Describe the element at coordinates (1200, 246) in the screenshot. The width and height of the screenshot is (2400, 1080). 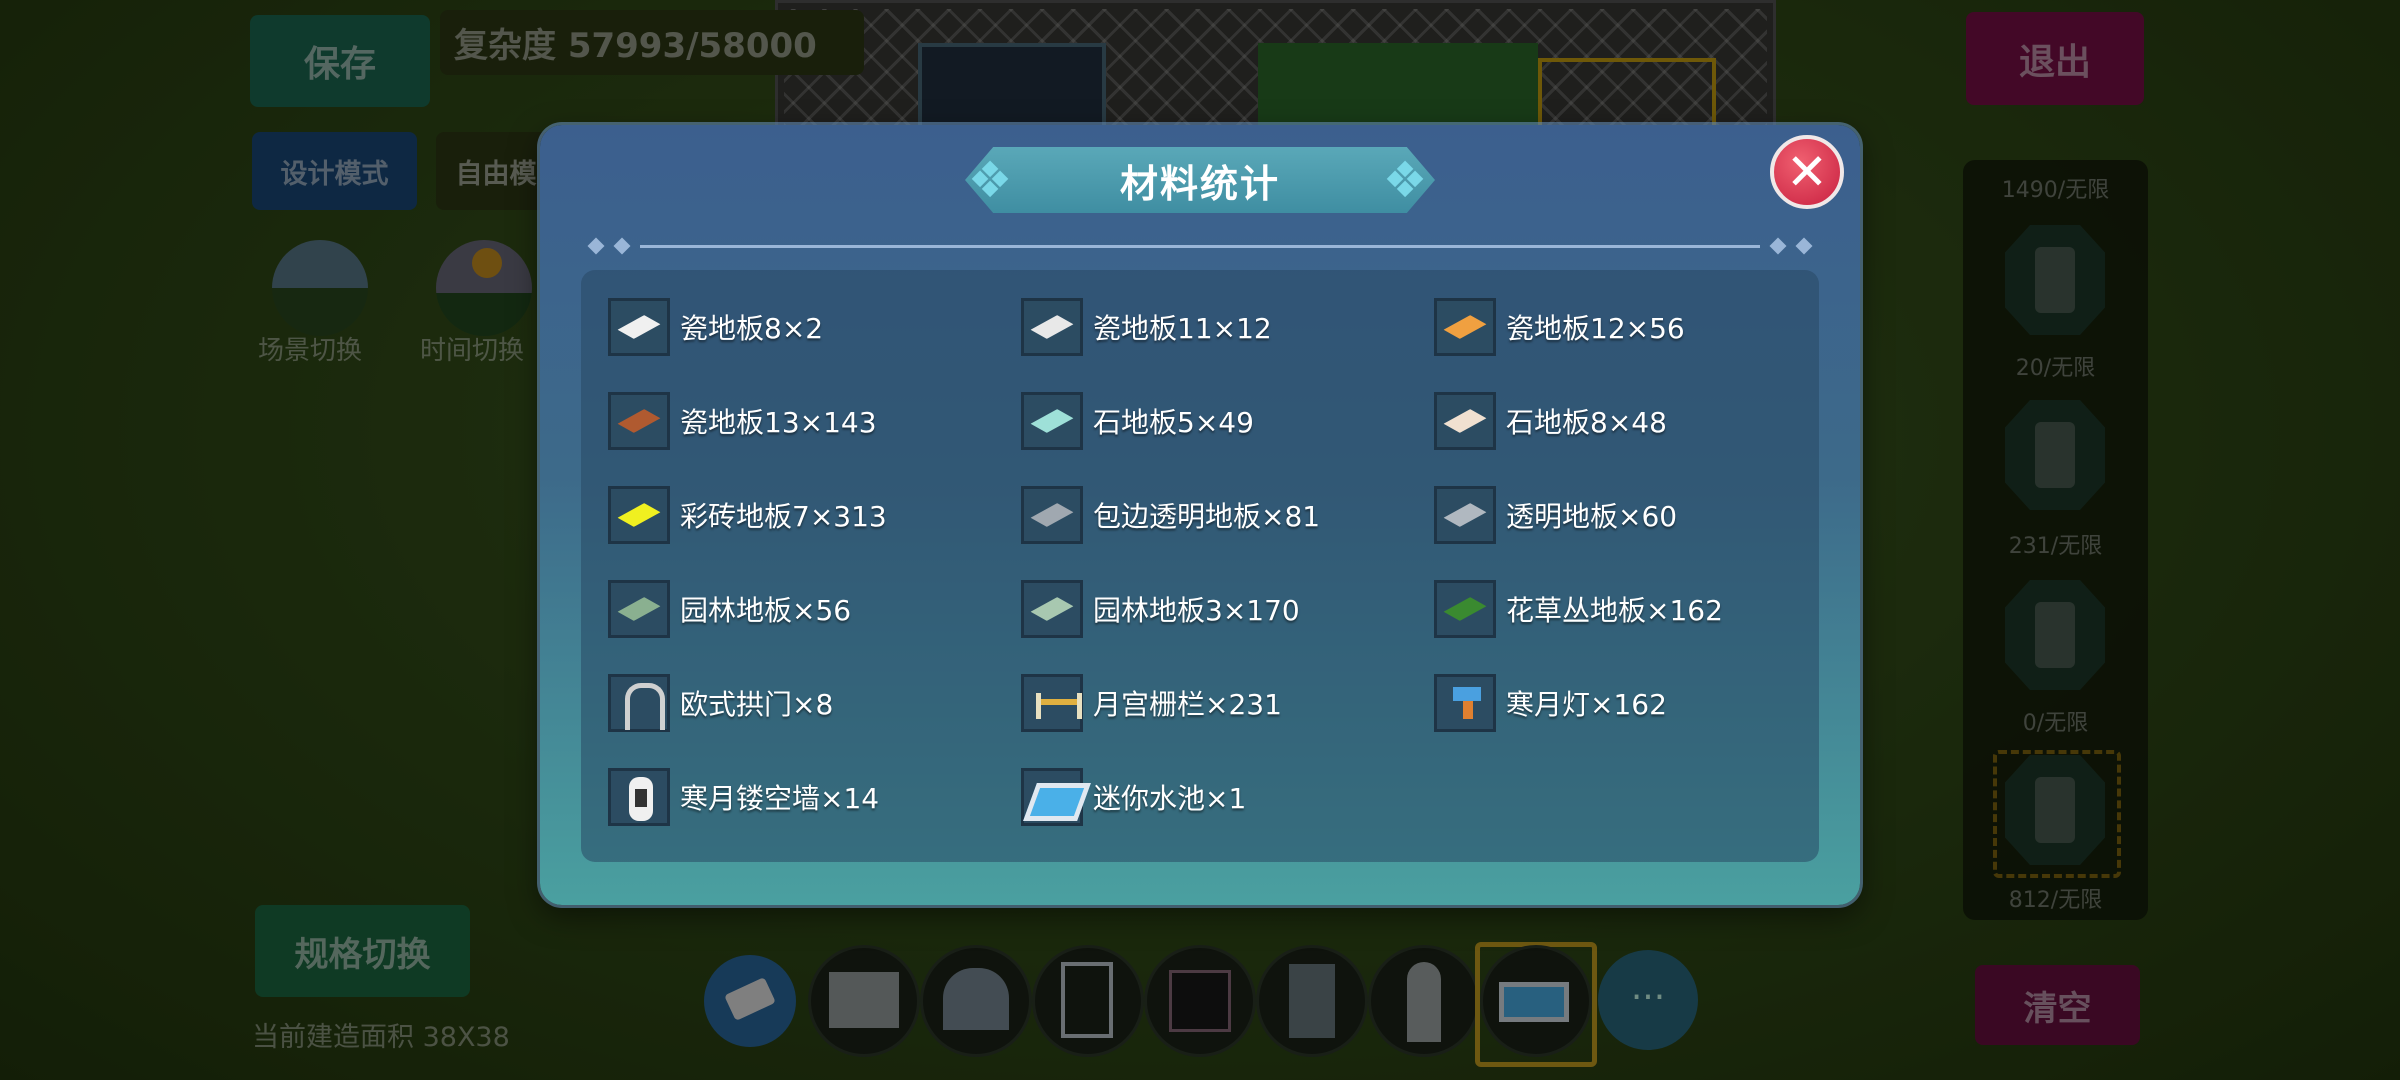
I see `title-divider` at that location.